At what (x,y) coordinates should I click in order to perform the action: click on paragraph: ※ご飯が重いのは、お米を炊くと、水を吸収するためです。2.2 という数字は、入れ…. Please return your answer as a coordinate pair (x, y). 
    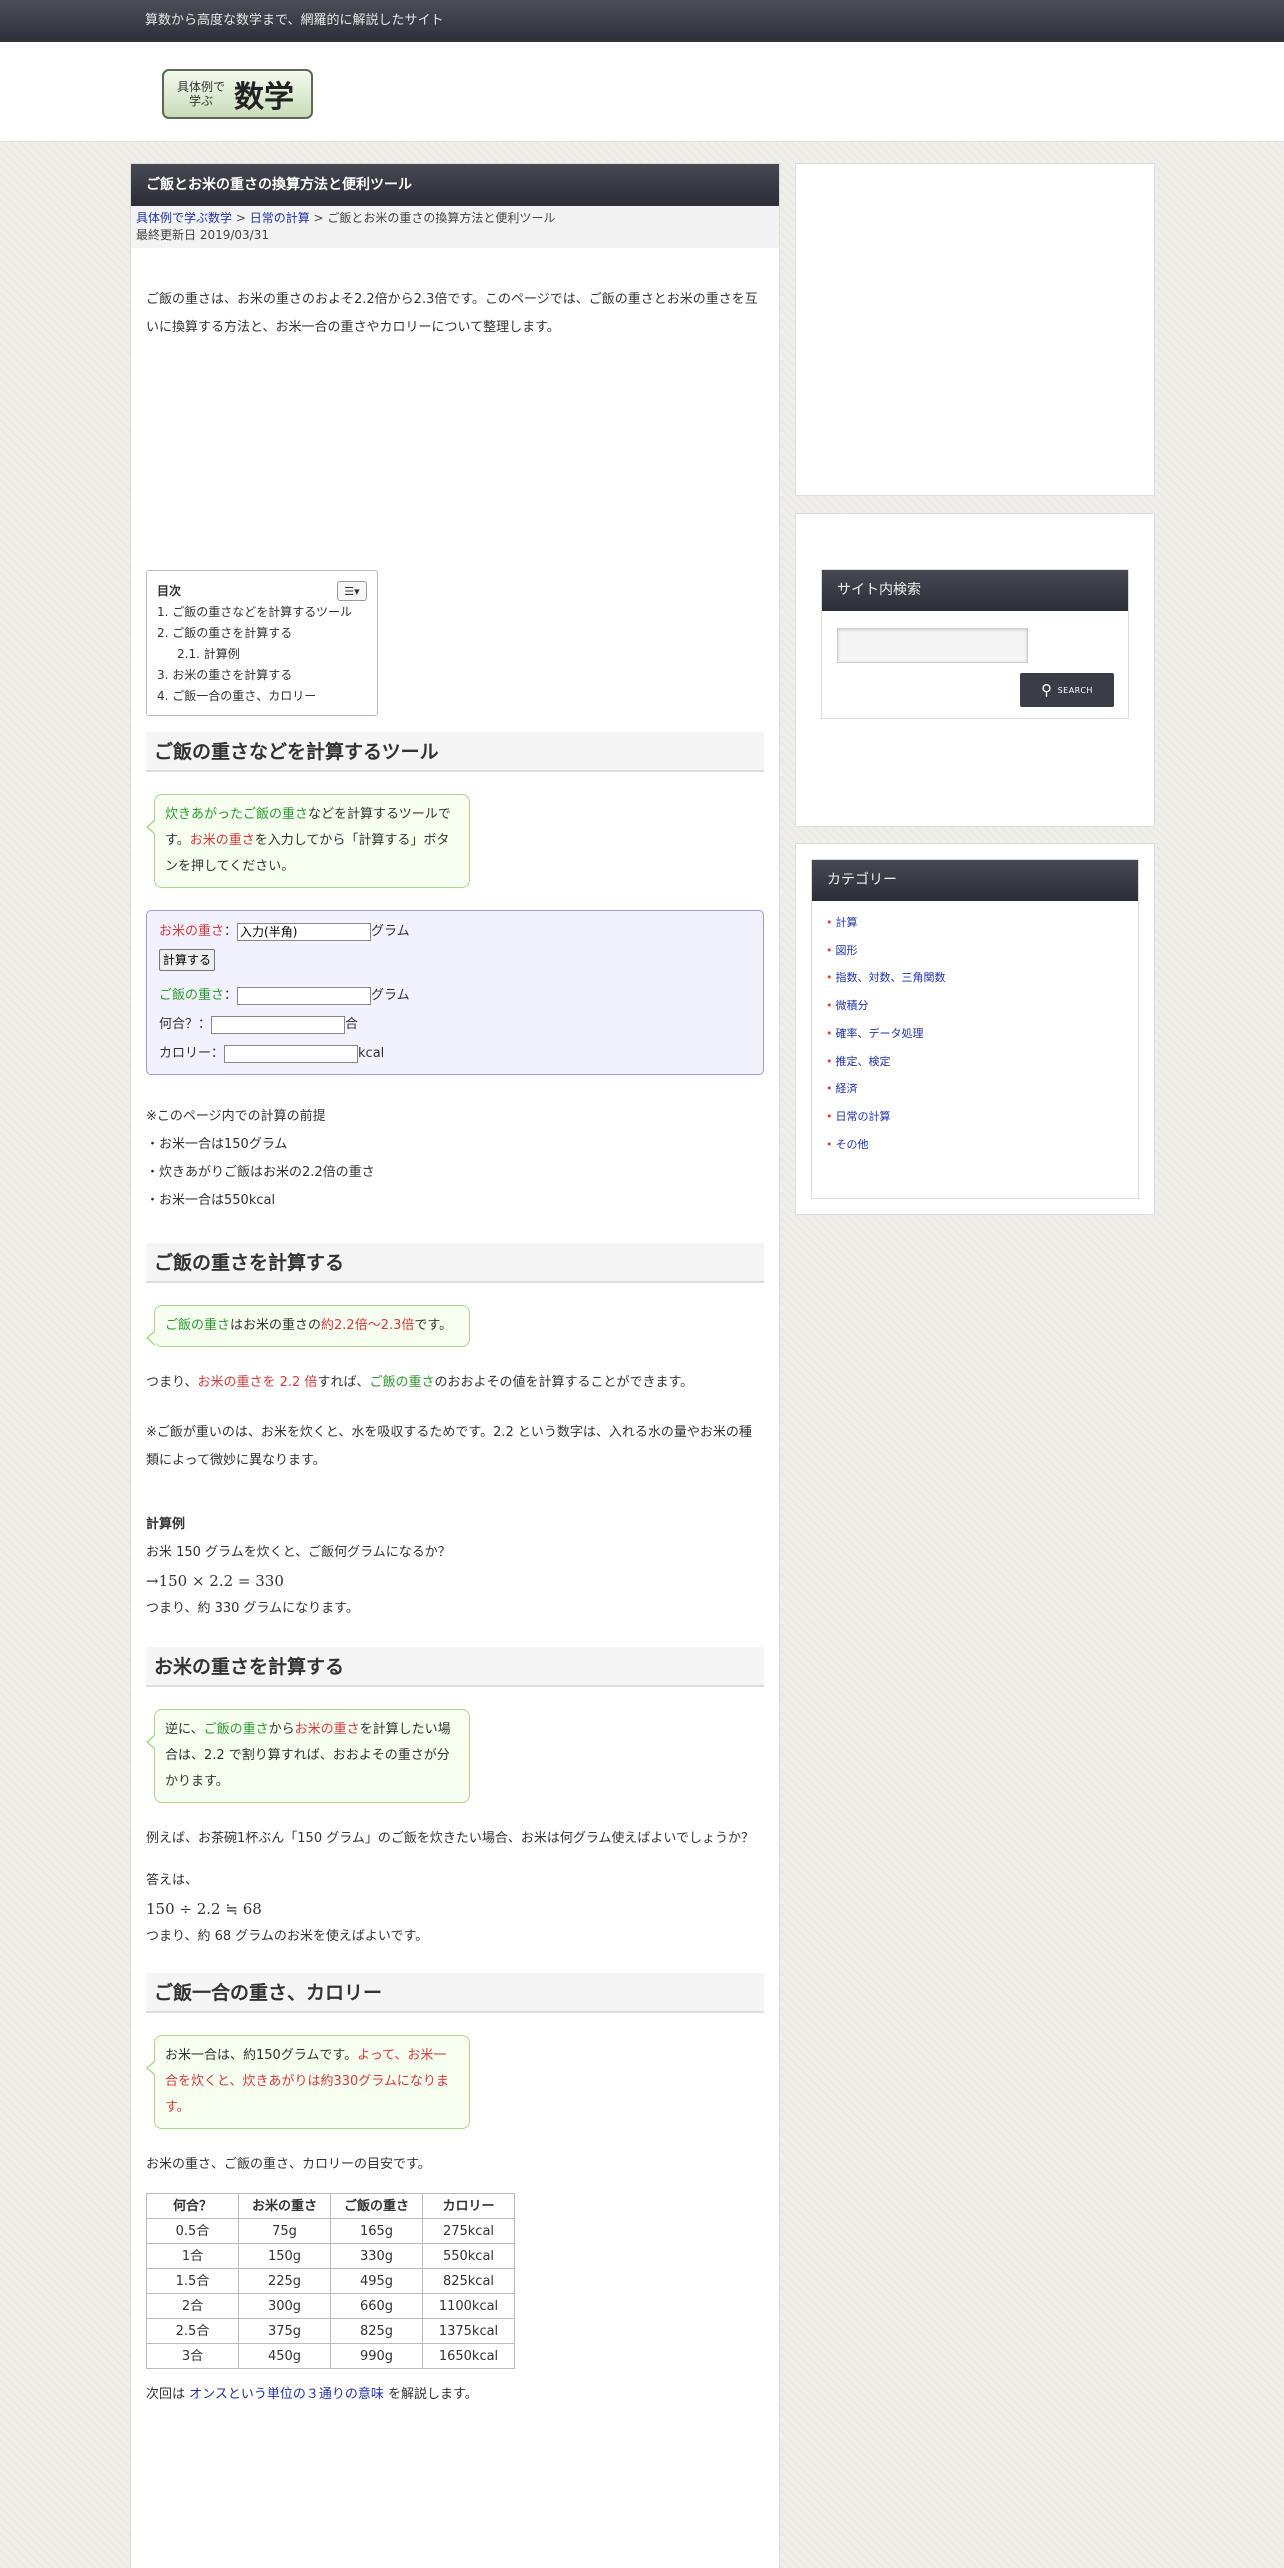
    Looking at the image, I should click on (449, 1446).